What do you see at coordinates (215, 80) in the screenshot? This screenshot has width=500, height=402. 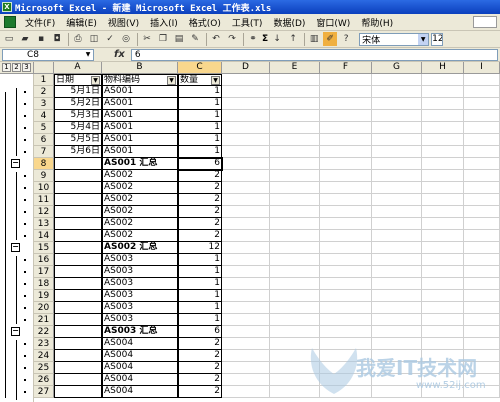 I see `autofilter-dropdown-icon: ▼` at bounding box center [215, 80].